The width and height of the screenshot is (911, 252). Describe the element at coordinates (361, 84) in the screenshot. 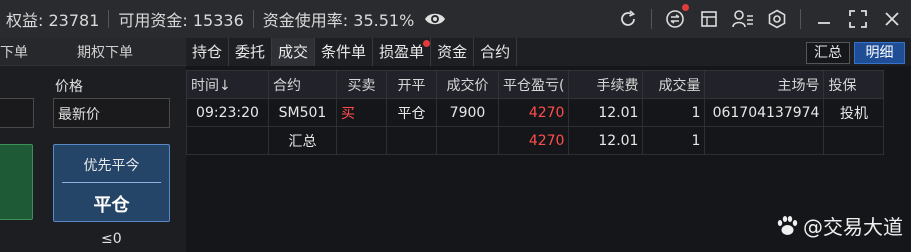

I see `col-side-header: 买卖` at that location.